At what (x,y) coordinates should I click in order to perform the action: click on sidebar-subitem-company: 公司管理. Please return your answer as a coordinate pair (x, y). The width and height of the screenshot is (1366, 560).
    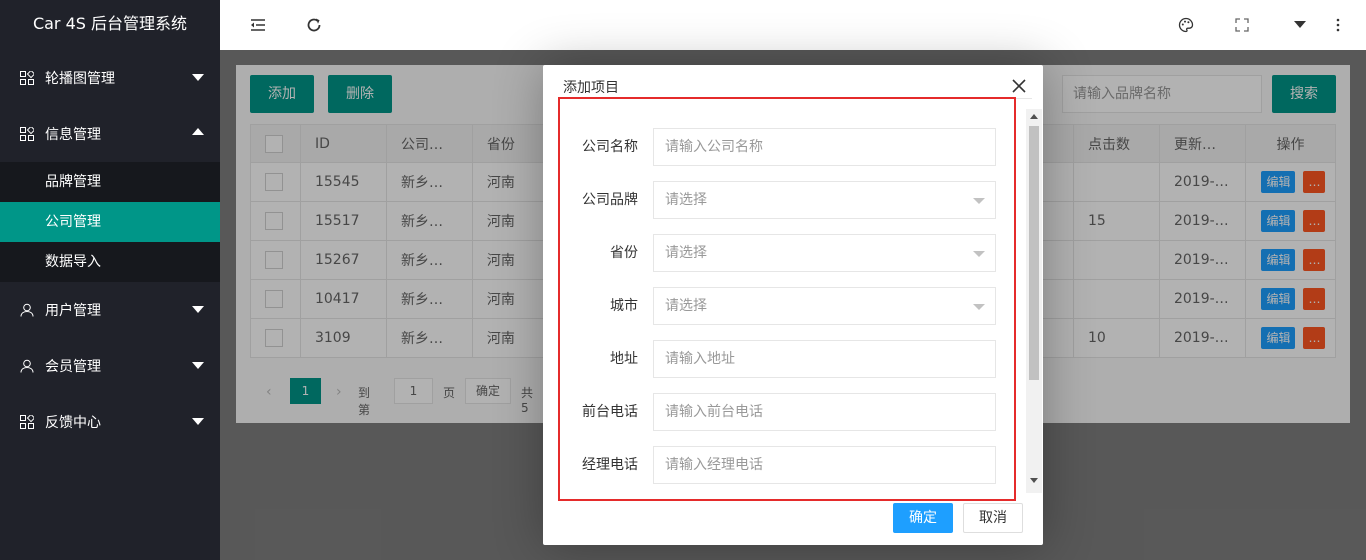
    Looking at the image, I should click on (110, 222).